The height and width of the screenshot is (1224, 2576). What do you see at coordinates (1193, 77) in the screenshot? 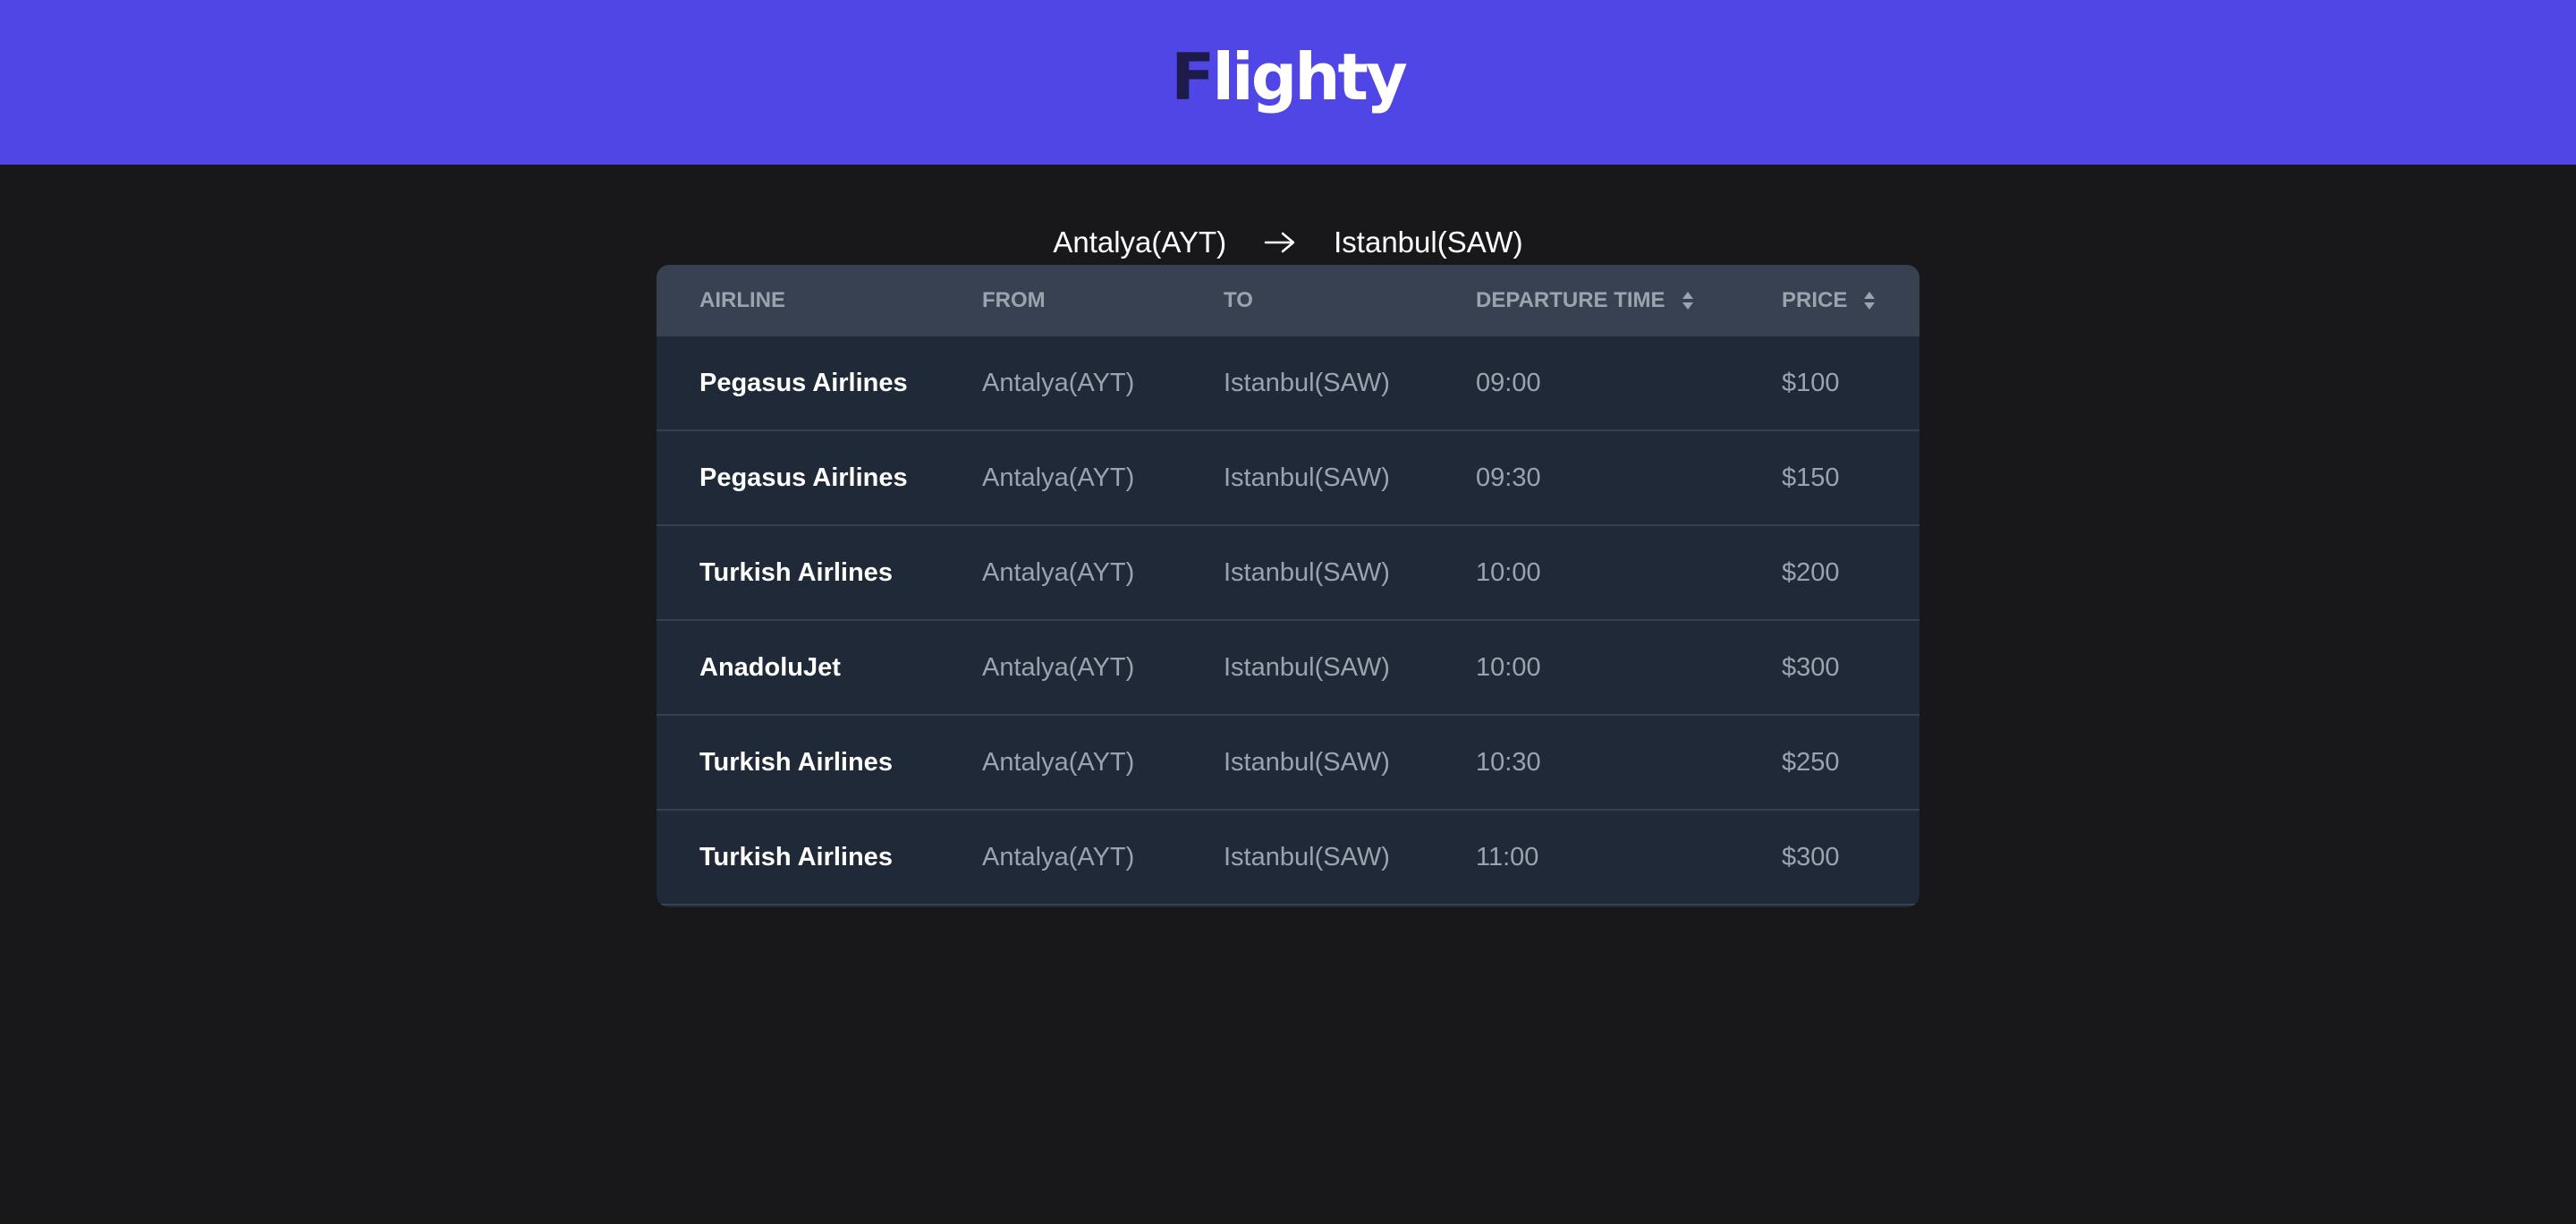
I see `logo-initial: F` at bounding box center [1193, 77].